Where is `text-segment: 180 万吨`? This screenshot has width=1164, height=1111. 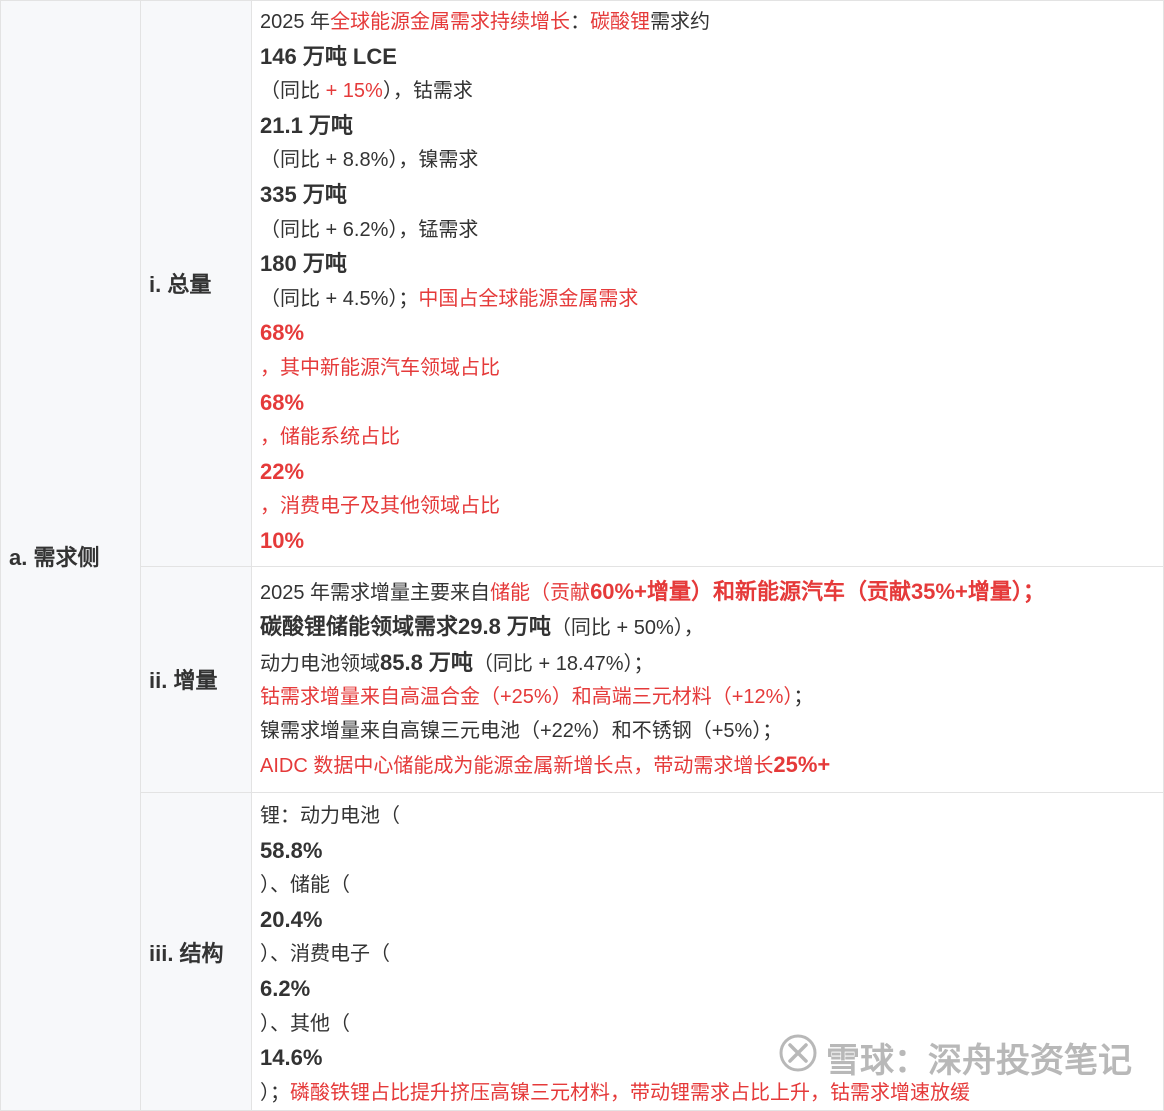
text-segment: 180 万吨 is located at coordinates (303, 264).